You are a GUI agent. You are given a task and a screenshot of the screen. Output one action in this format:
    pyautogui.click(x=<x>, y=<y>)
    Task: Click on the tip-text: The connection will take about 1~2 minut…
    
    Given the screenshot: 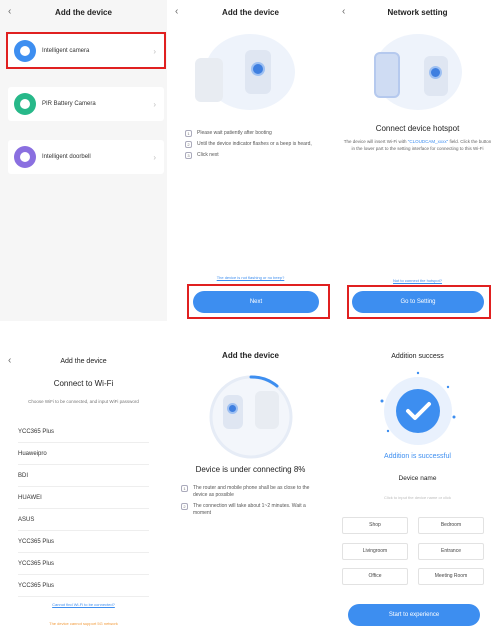 What is the action you would take?
    pyautogui.click(x=249, y=509)
    